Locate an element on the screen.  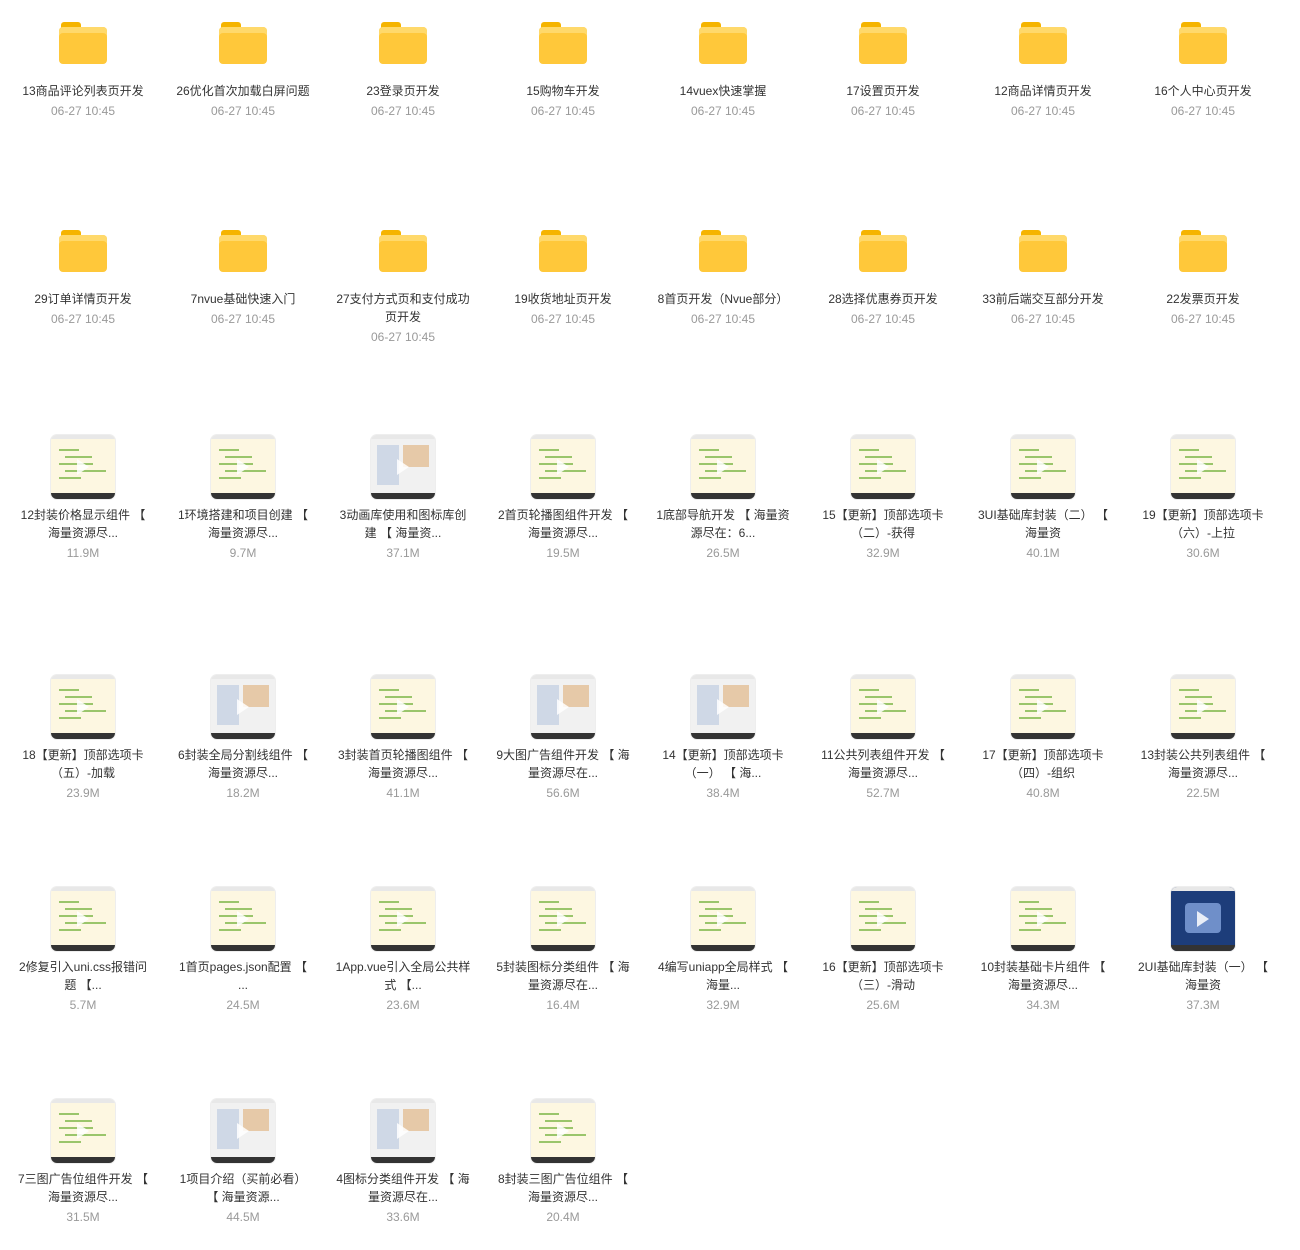
video-item: 1首页pages.json配置 【 ... 24.5M is located at coordinates (243, 949).